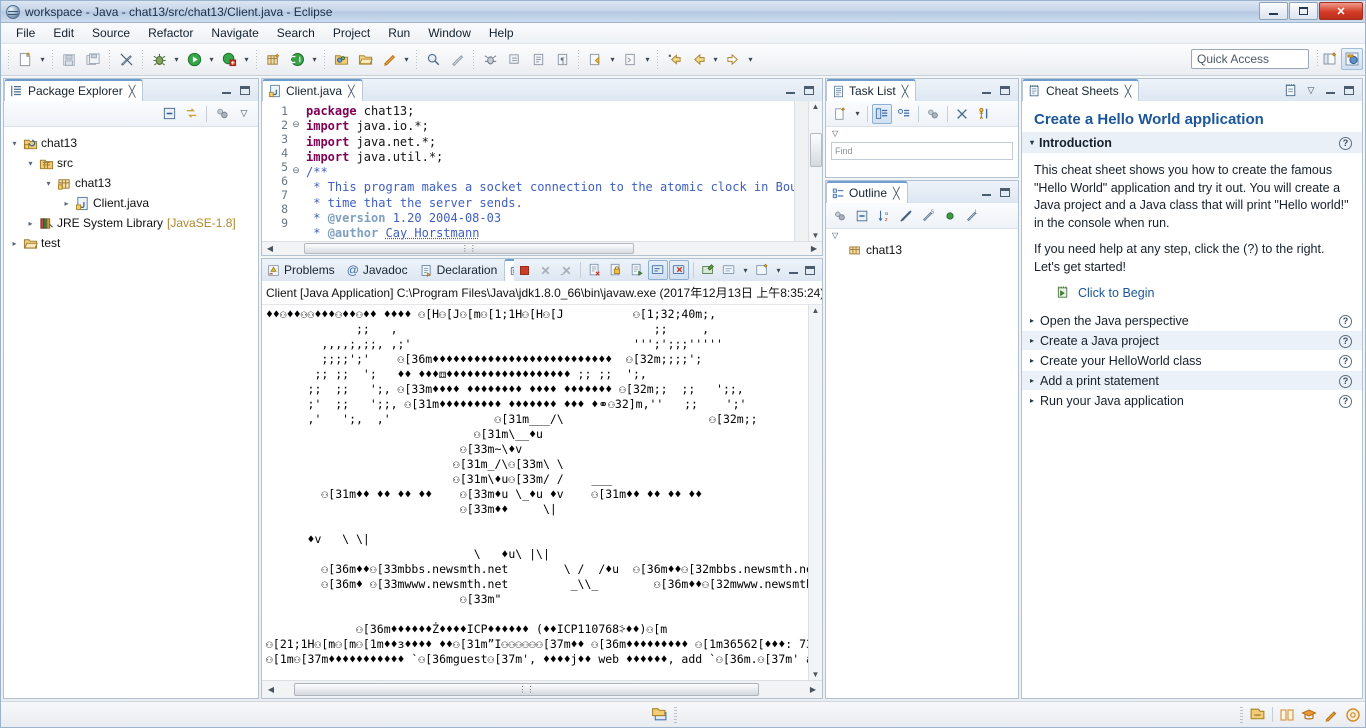 The height and width of the screenshot is (728, 1366). I want to click on last-edit-dropdown-icon: ▾, so click(612, 60).